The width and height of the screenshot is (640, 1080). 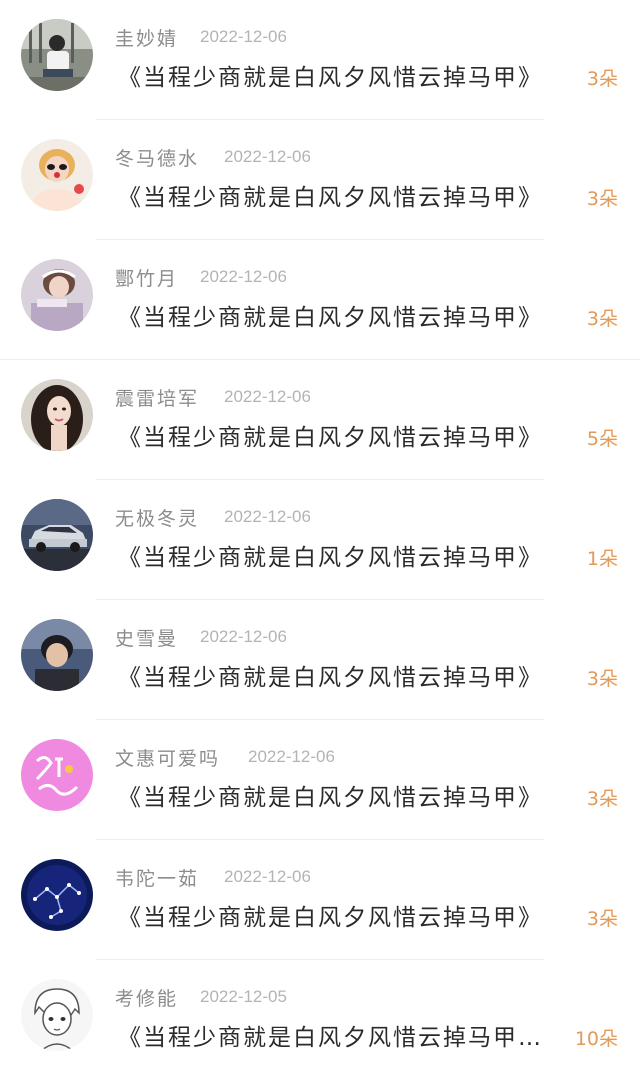 I want to click on flower-count: 10朵, so click(x=596, y=1039).